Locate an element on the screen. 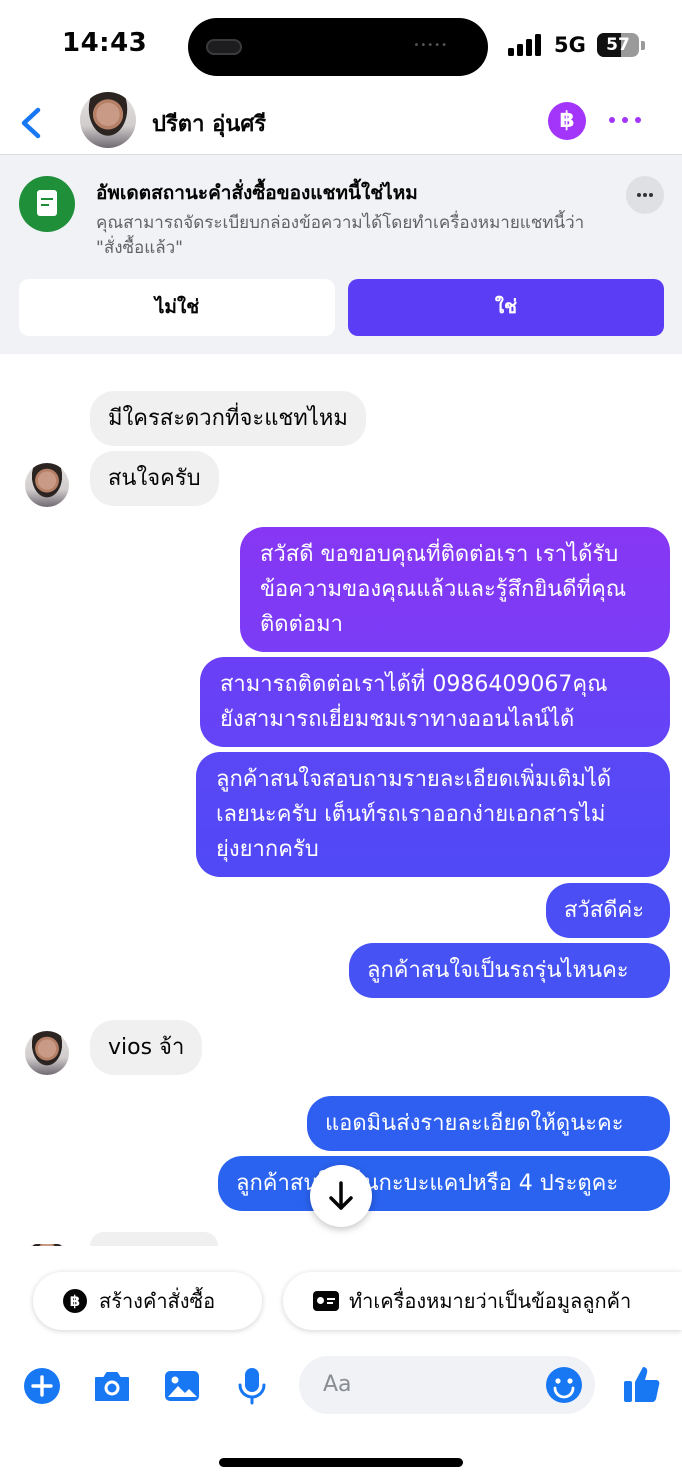 This screenshot has width=682, height=1480. message-input: Aa is located at coordinates (447, 1385).